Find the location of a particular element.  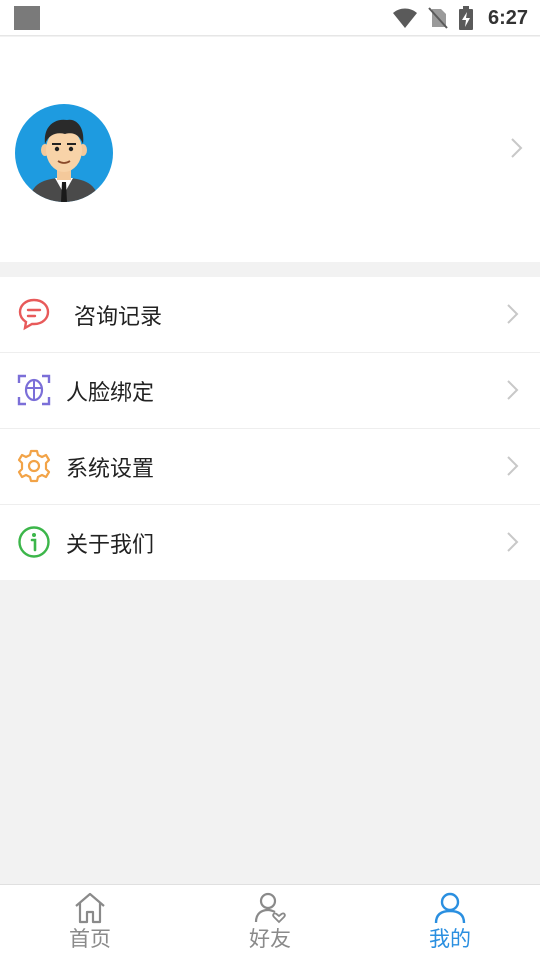

bottom-tab-bar: 首页 好友 我的 is located at coordinates (270, 922).